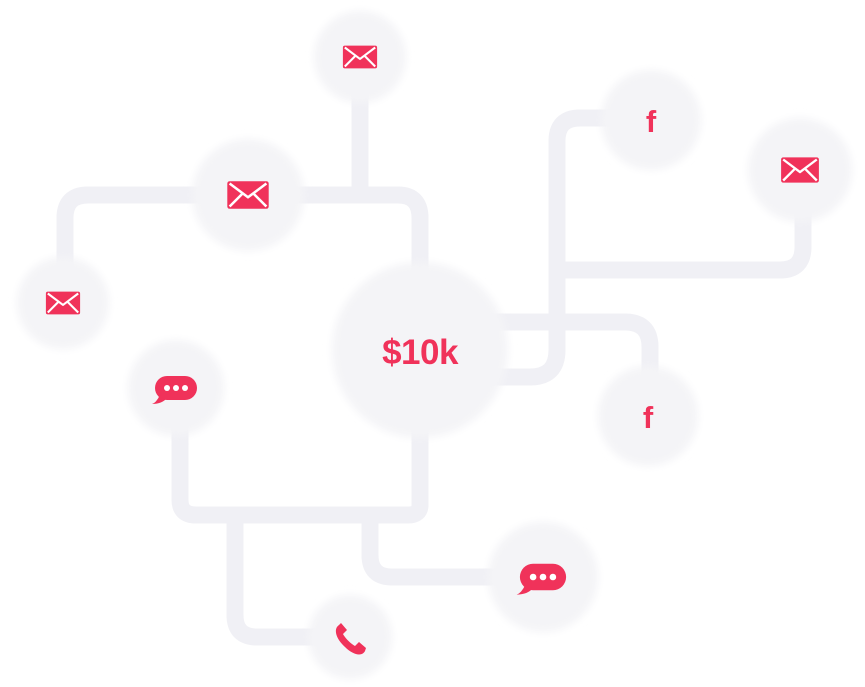 The height and width of the screenshot is (687, 865). I want to click on phone-node-bottom, so click(350, 637).